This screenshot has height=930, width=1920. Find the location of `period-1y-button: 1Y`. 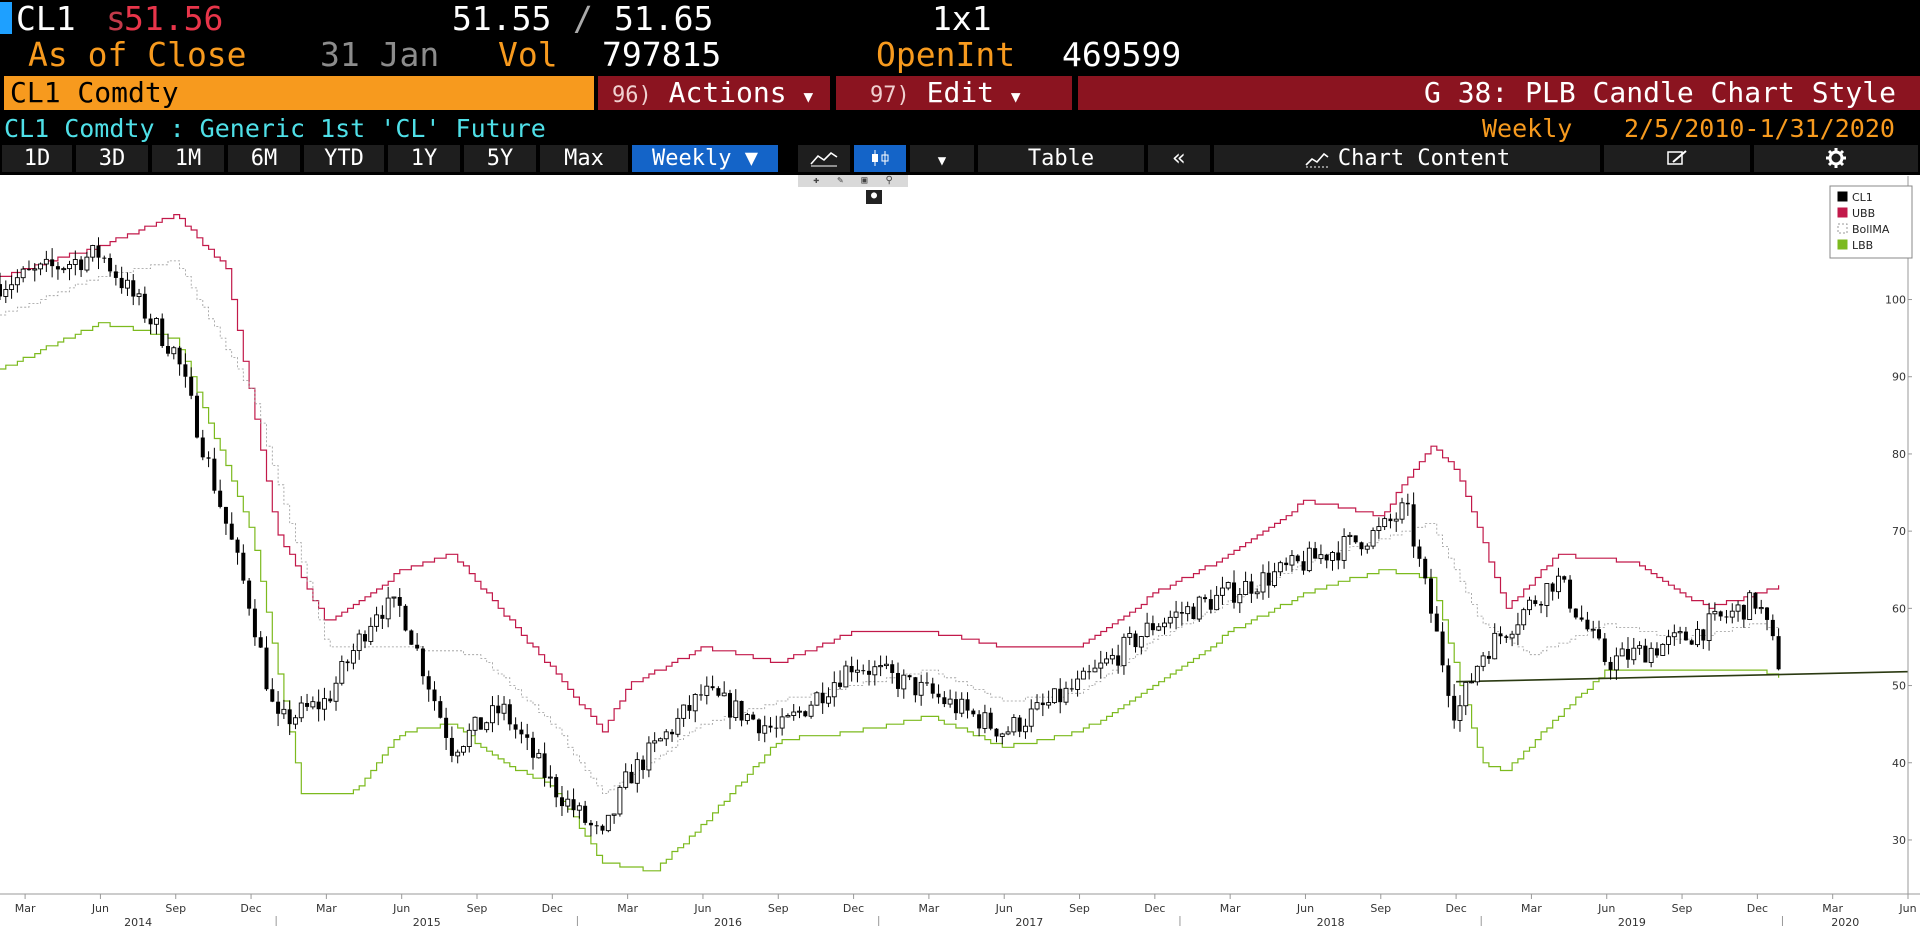

period-1y-button: 1Y is located at coordinates (424, 158).